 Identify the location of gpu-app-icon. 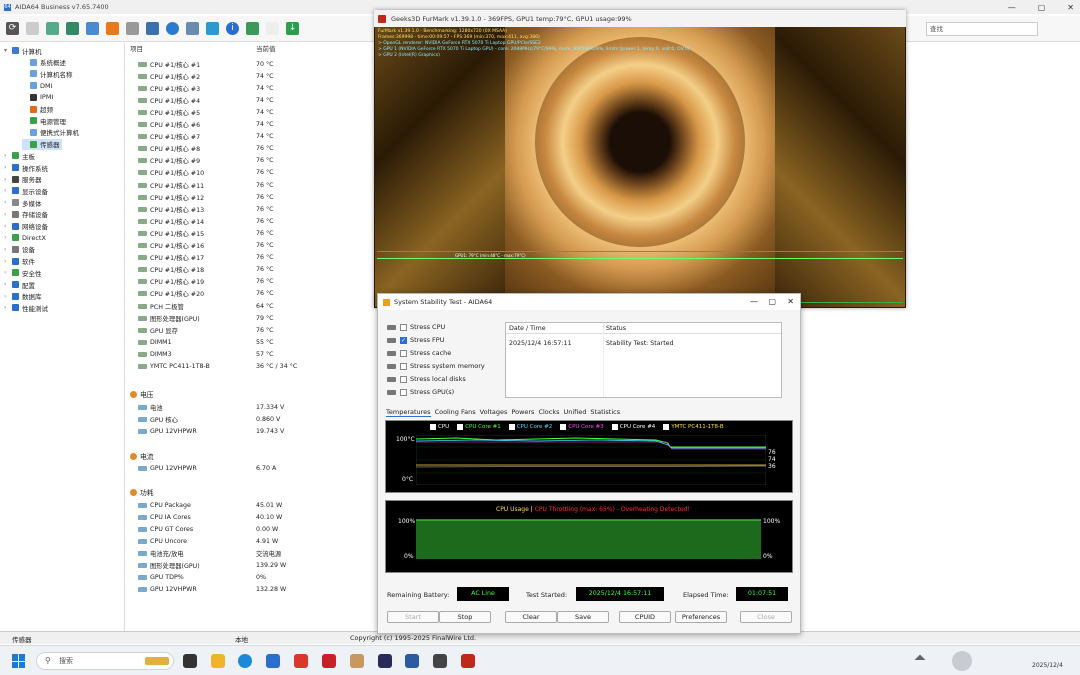
(440, 661).